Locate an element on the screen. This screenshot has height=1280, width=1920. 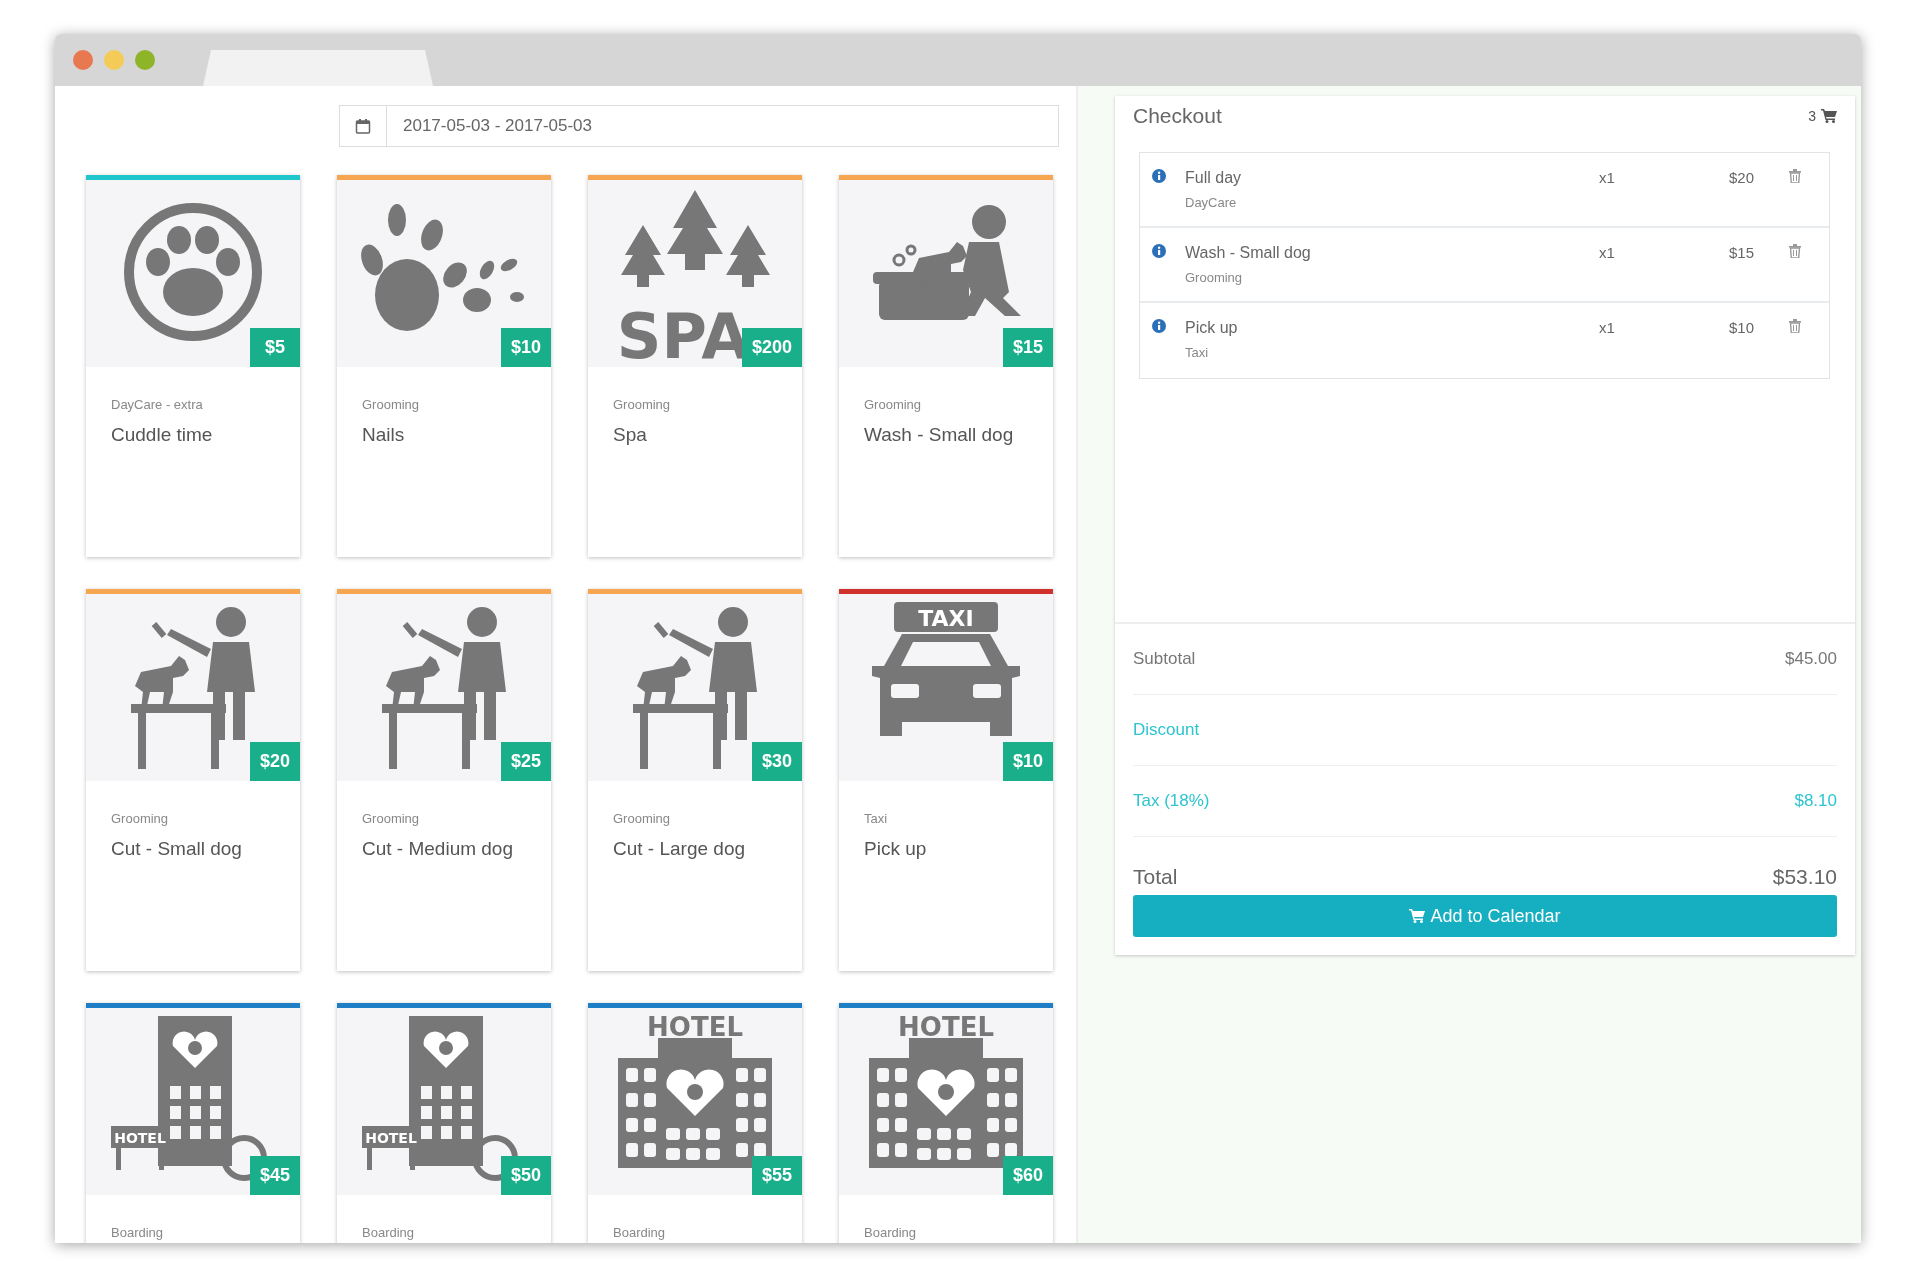
service-title: Cut - Large dog is located at coordinates (680, 849).